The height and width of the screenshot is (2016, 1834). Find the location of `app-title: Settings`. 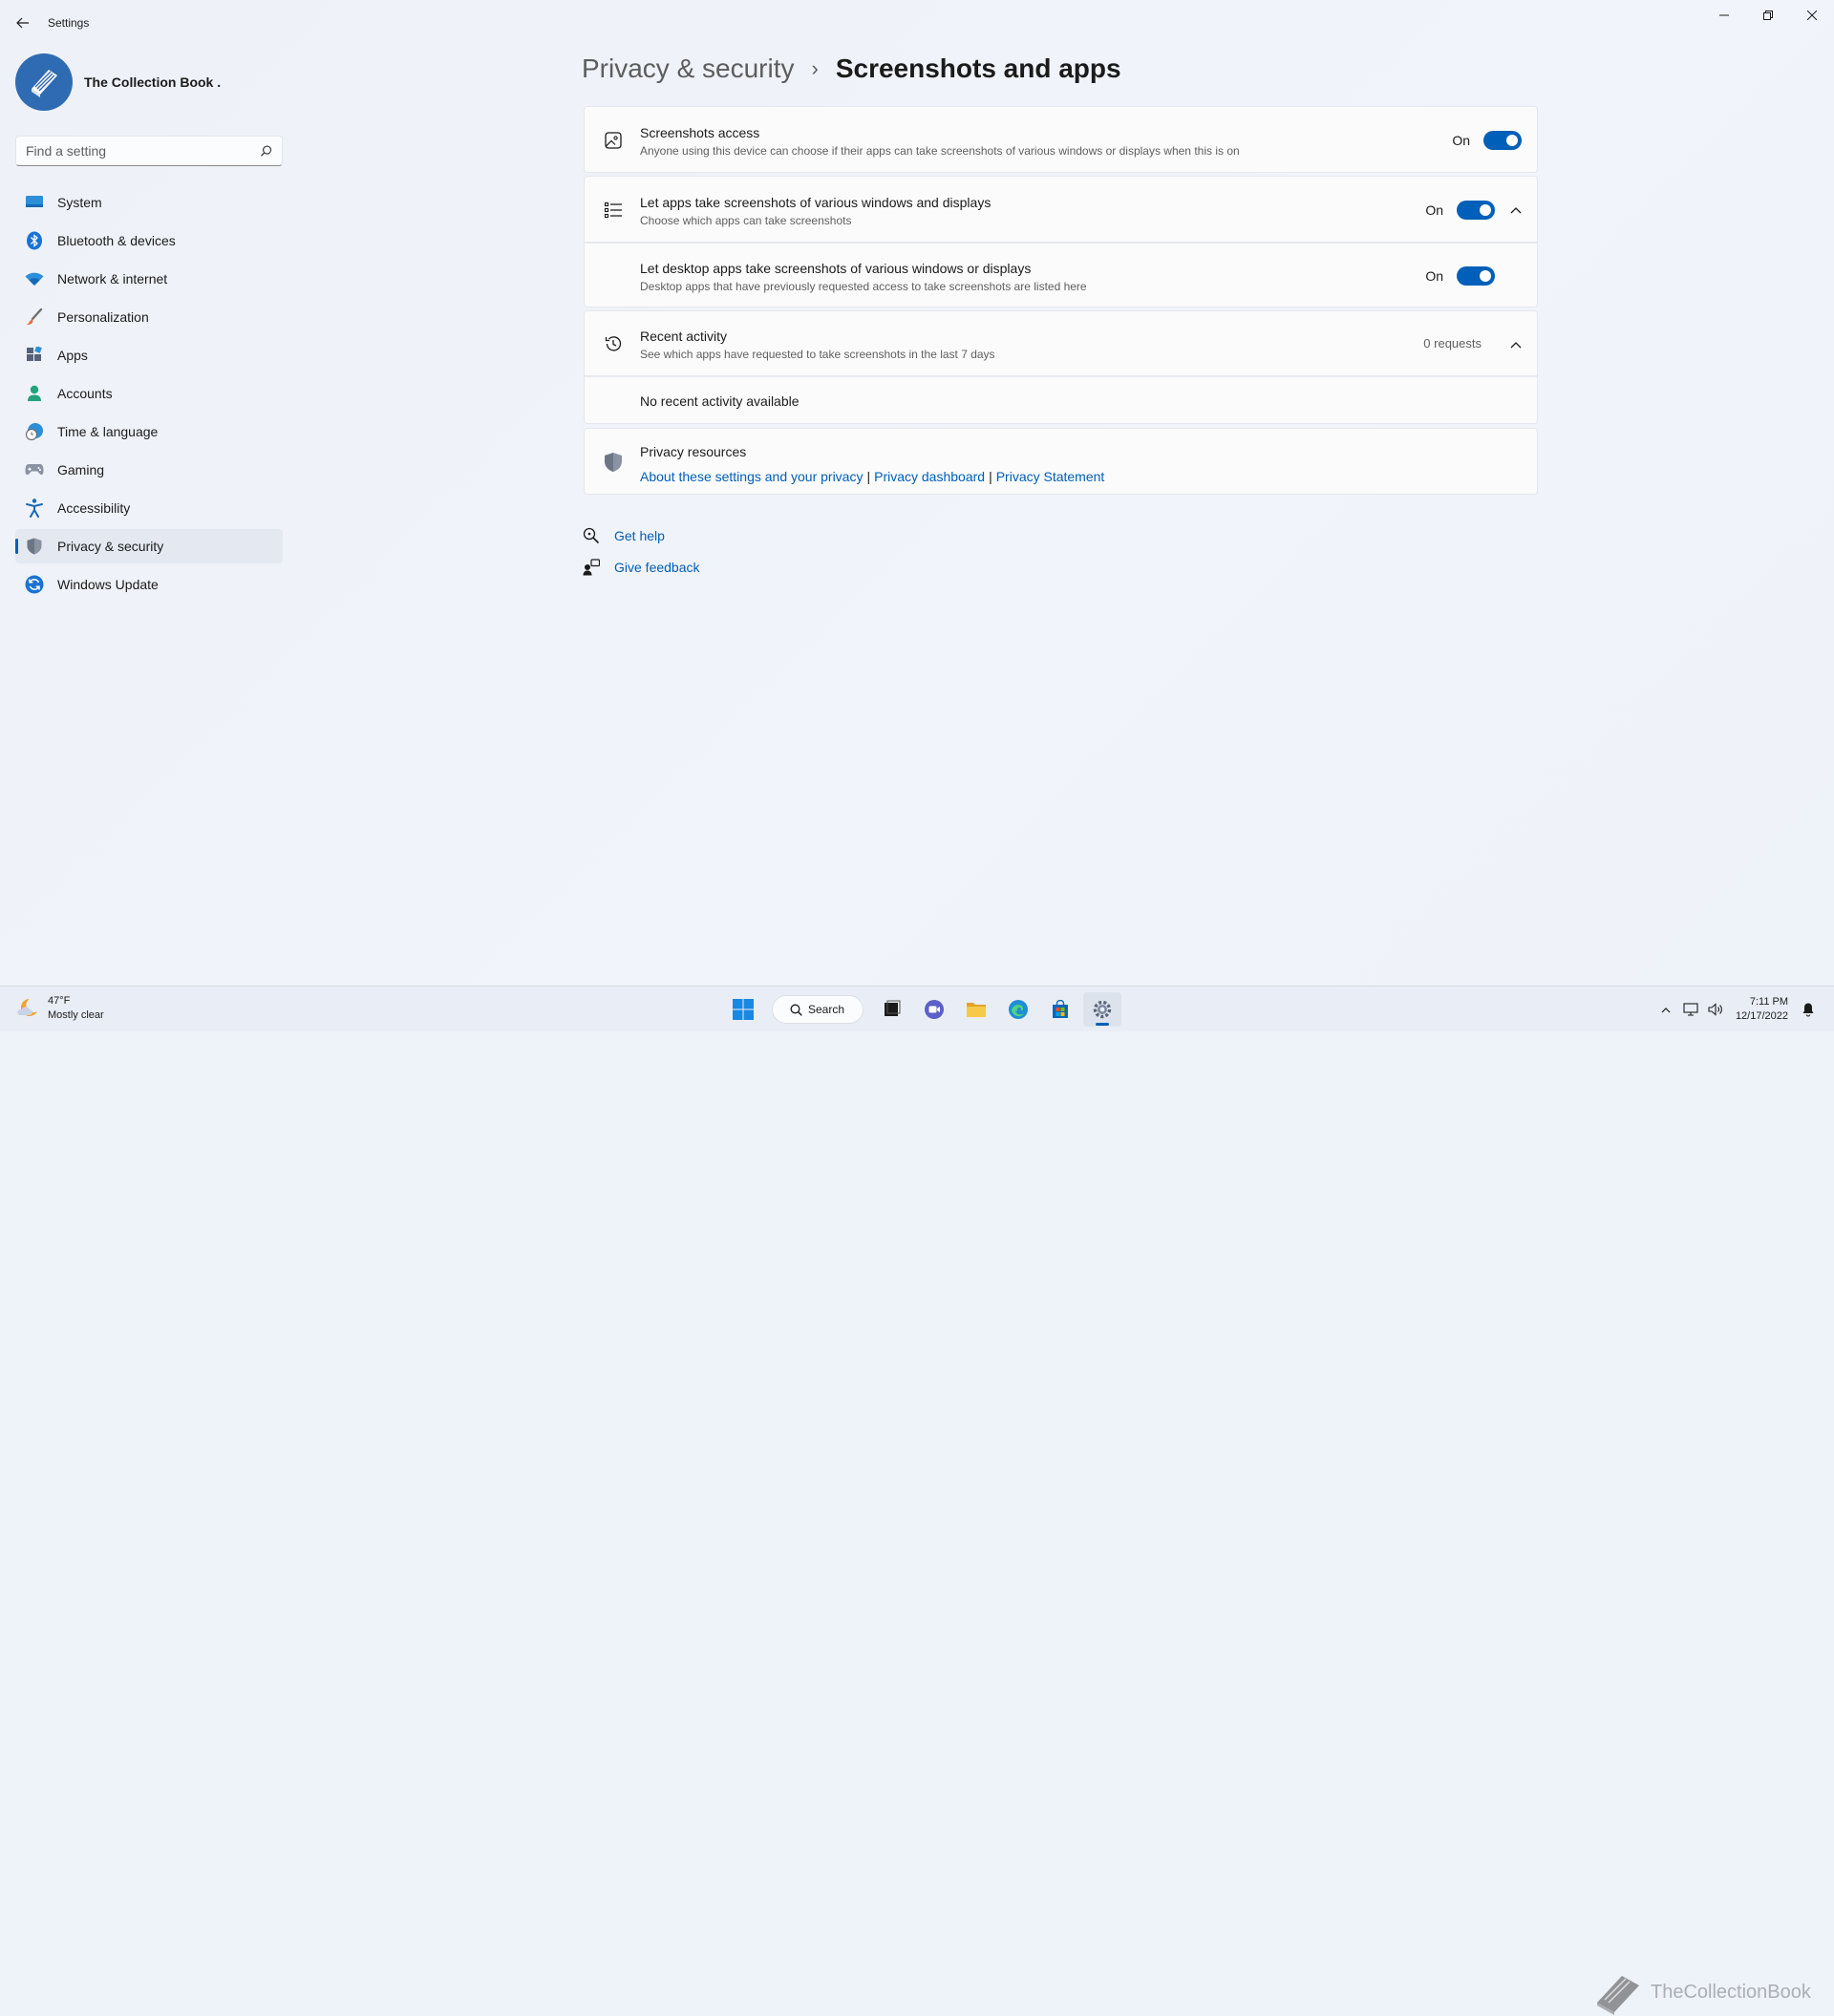

app-title: Settings is located at coordinates (69, 23).